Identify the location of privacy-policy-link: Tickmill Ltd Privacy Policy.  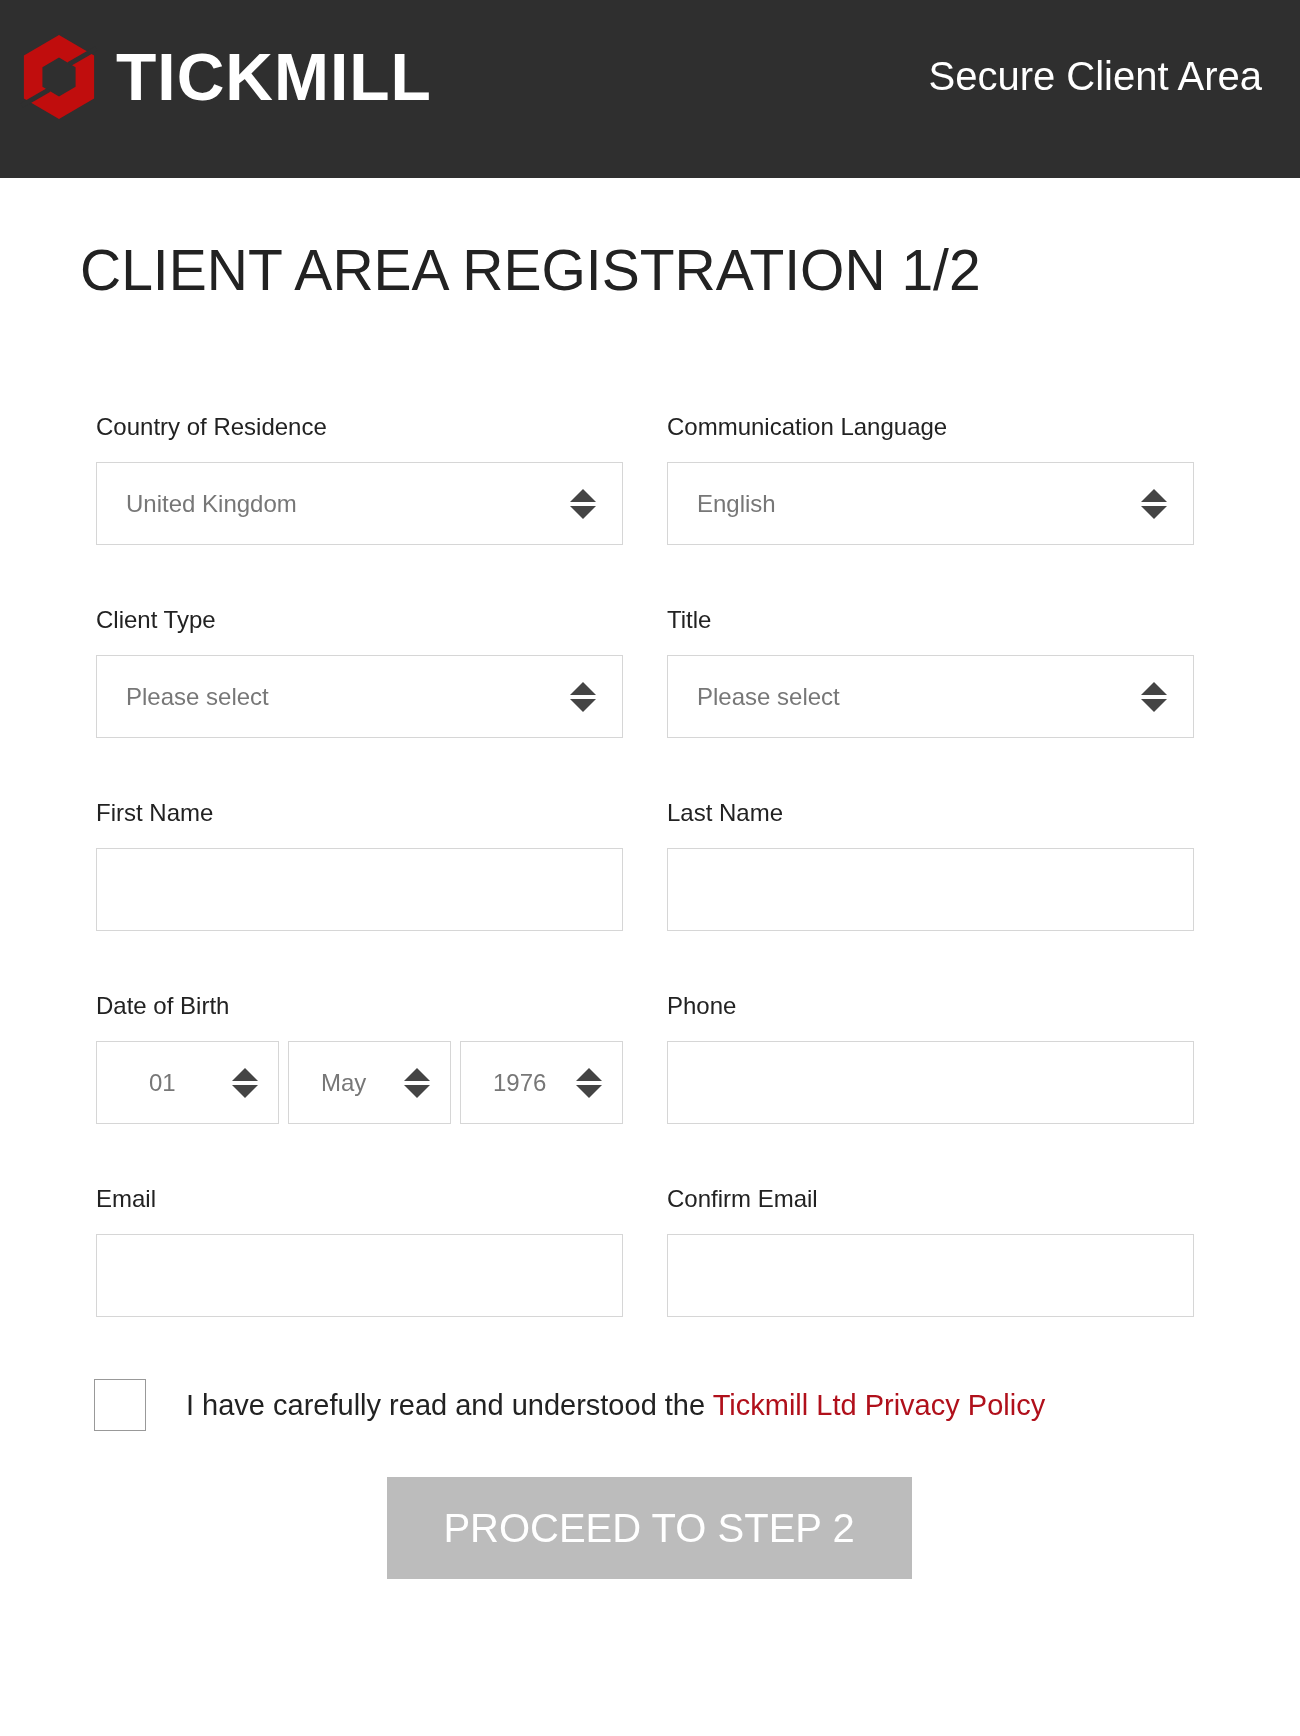
(879, 1404).